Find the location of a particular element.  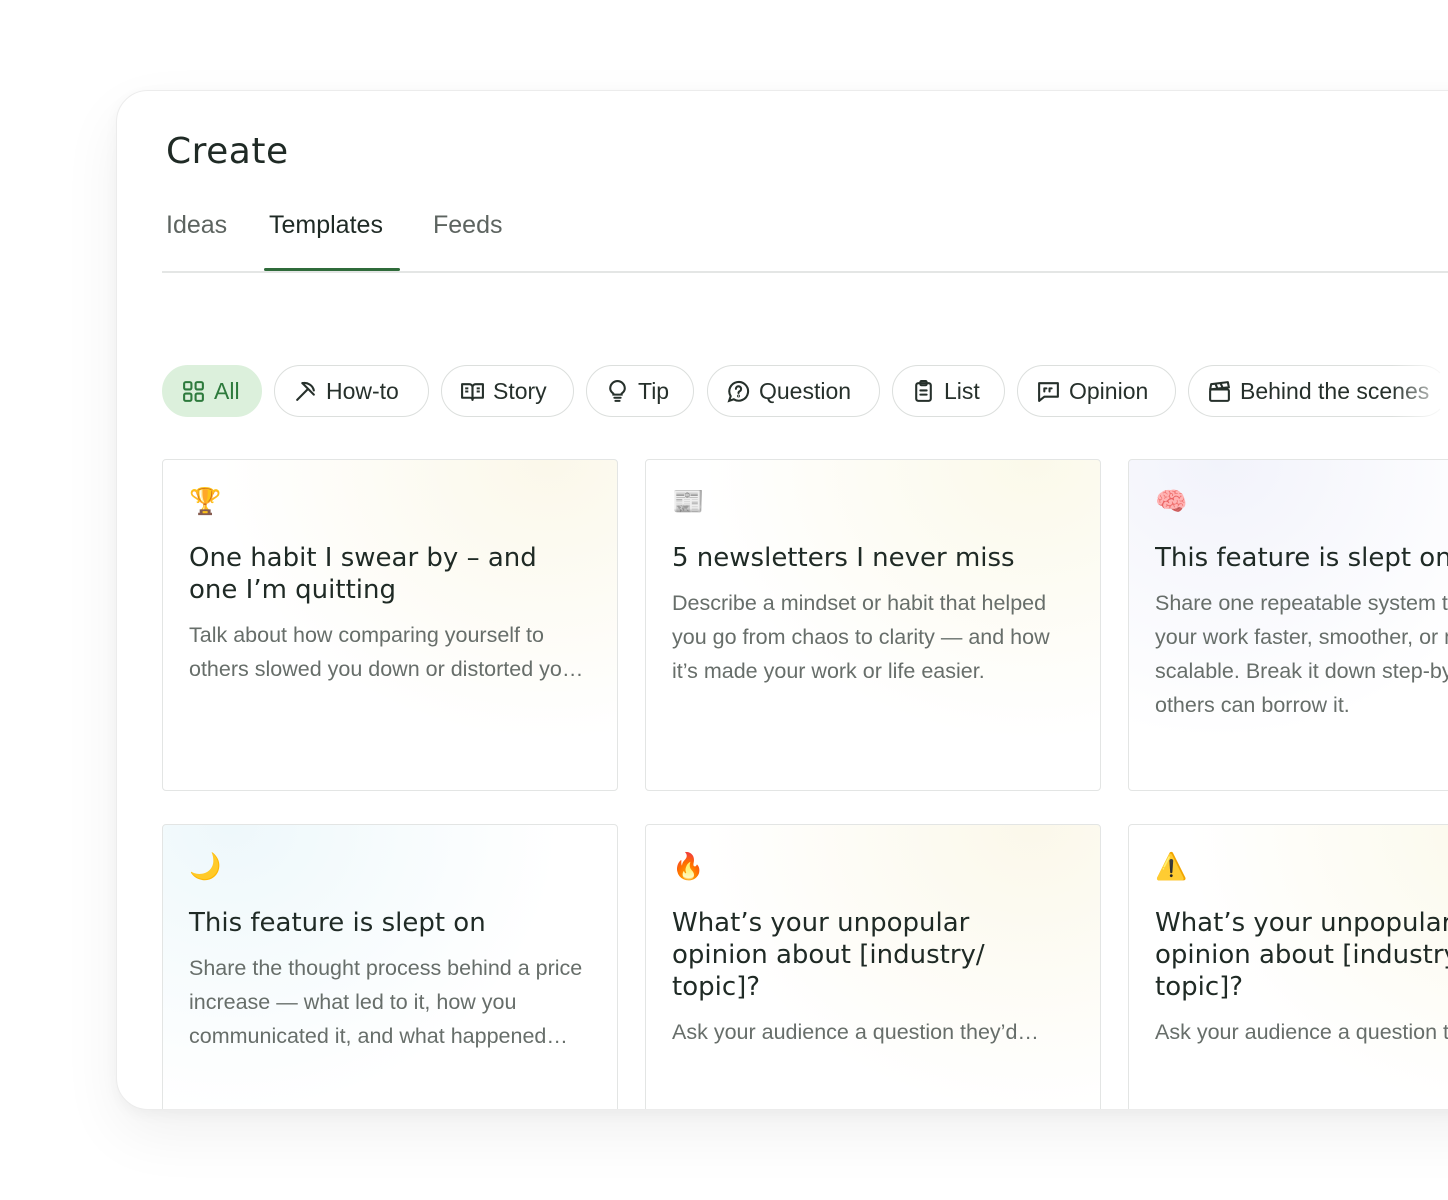

active-tab-indicator is located at coordinates (332, 269).